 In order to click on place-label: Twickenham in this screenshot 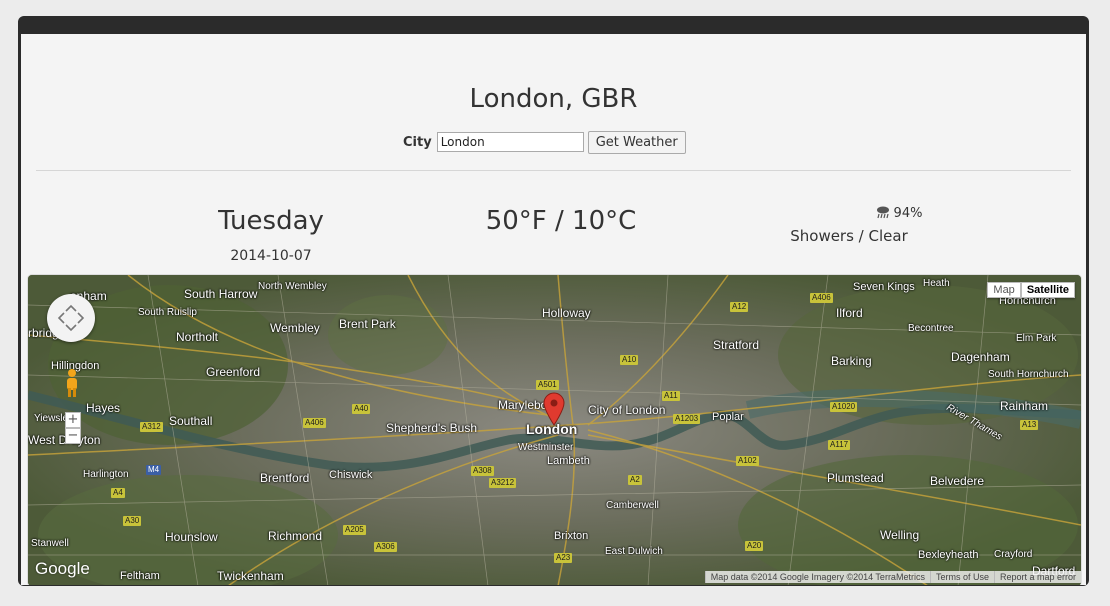, I will do `click(250, 576)`.